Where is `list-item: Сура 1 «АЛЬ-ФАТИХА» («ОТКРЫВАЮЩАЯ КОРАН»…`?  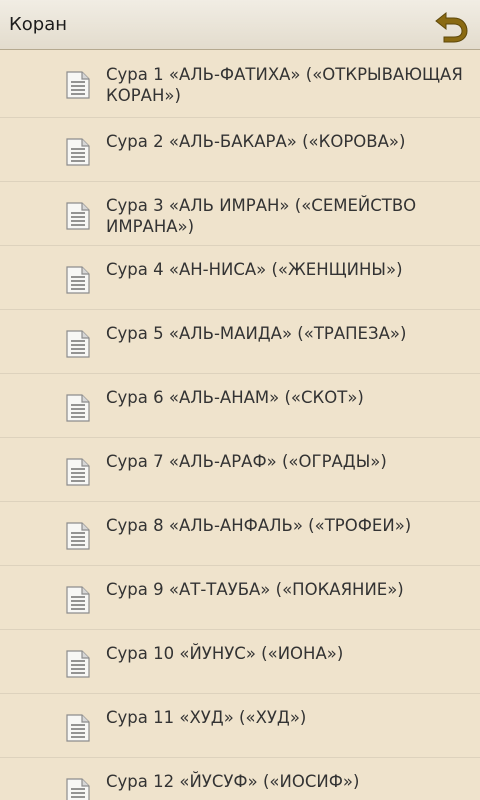 list-item: Сура 1 «АЛЬ-ФАТИХА» («ОТКРЫВАЮЩАЯ КОРАН»… is located at coordinates (240, 84).